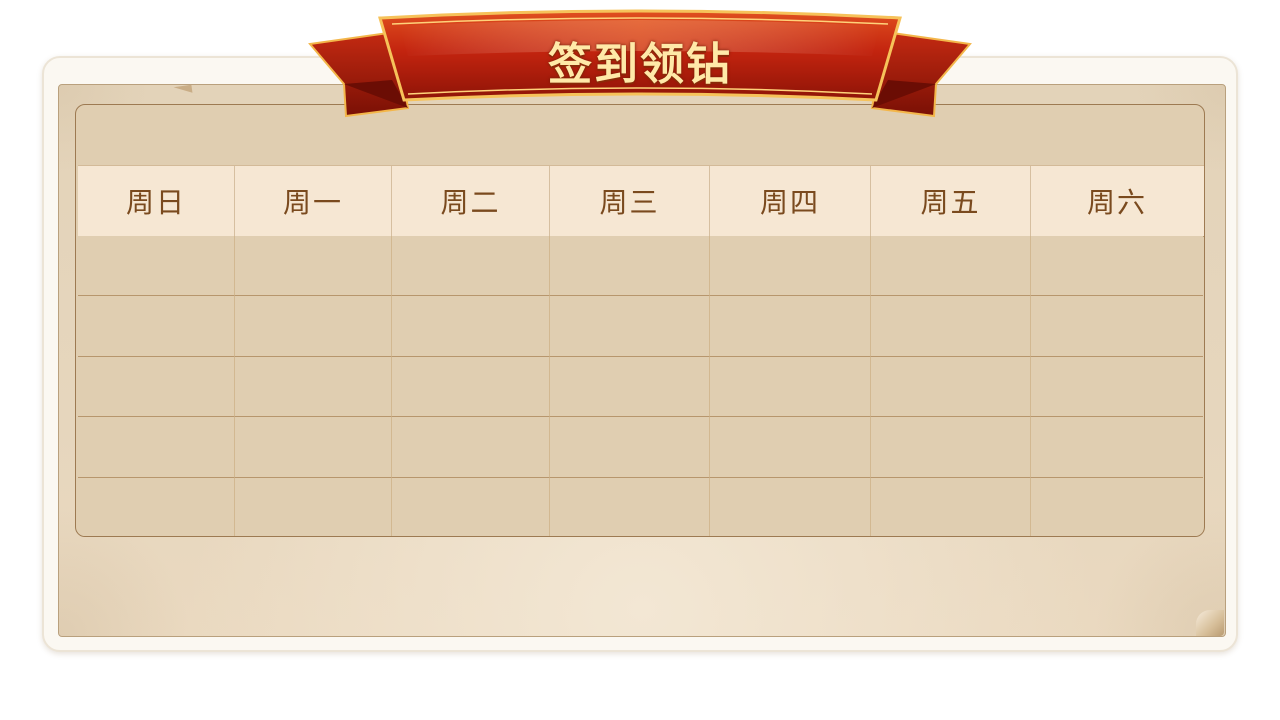 Image resolution: width=1280 pixels, height=720 pixels. I want to click on weekday-saturday: 周六, so click(1116, 202).